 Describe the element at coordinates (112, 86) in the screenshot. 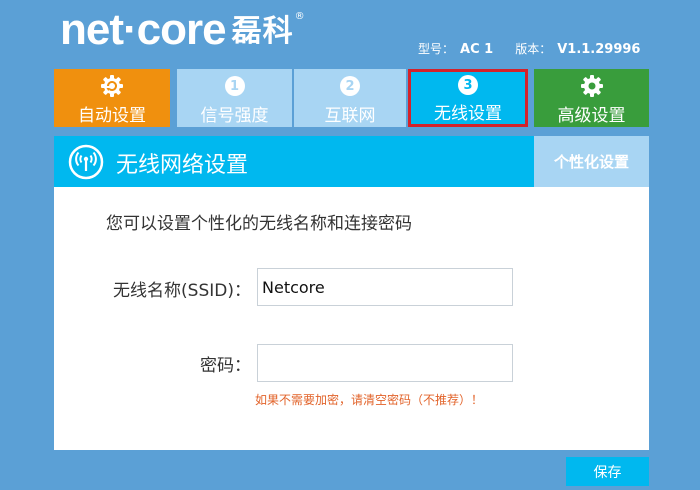

I see `gear-refresh-icon` at that location.